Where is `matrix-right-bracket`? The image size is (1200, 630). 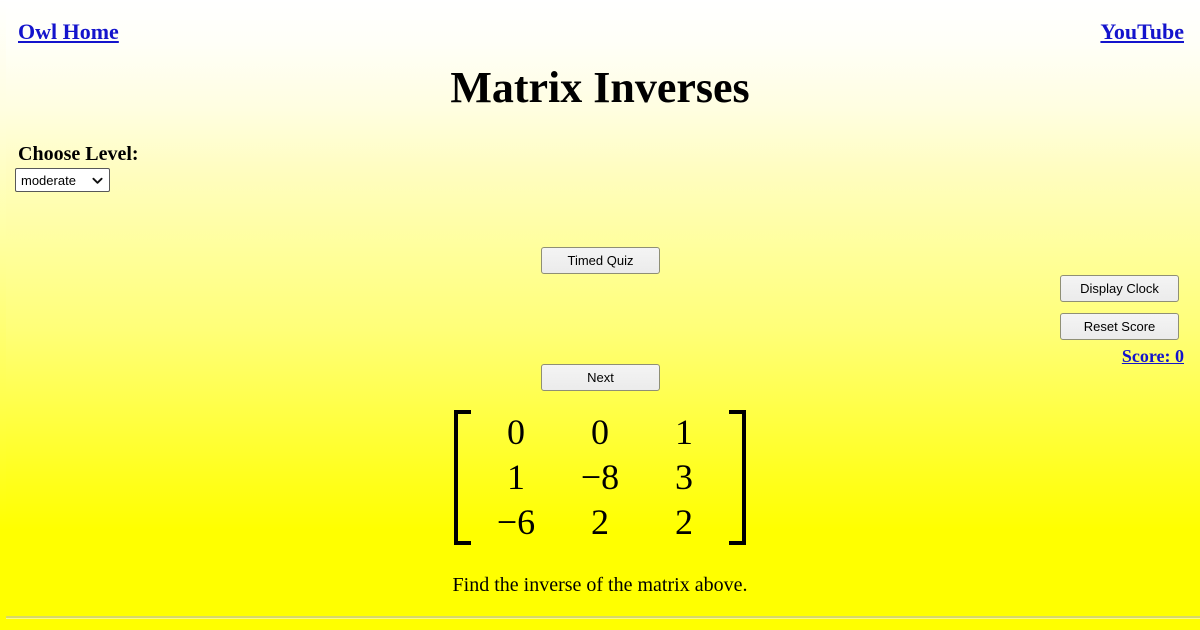 matrix-right-bracket is located at coordinates (739, 477).